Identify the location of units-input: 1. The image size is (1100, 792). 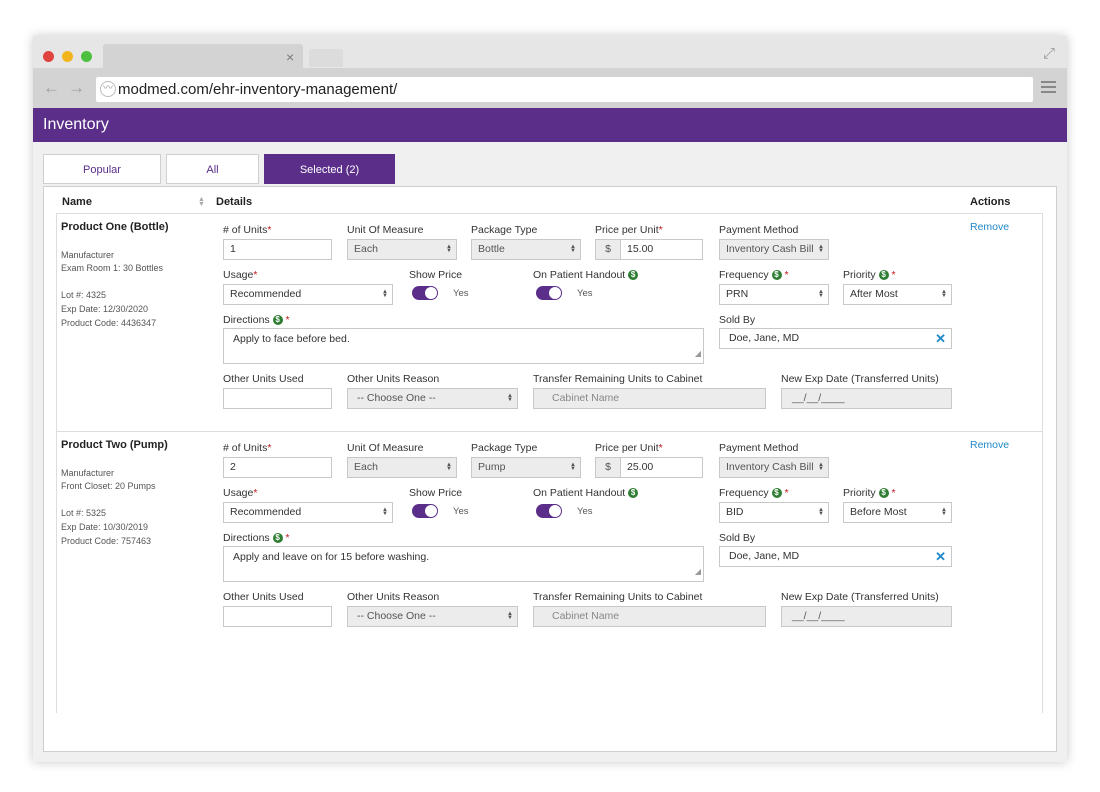
(277, 249).